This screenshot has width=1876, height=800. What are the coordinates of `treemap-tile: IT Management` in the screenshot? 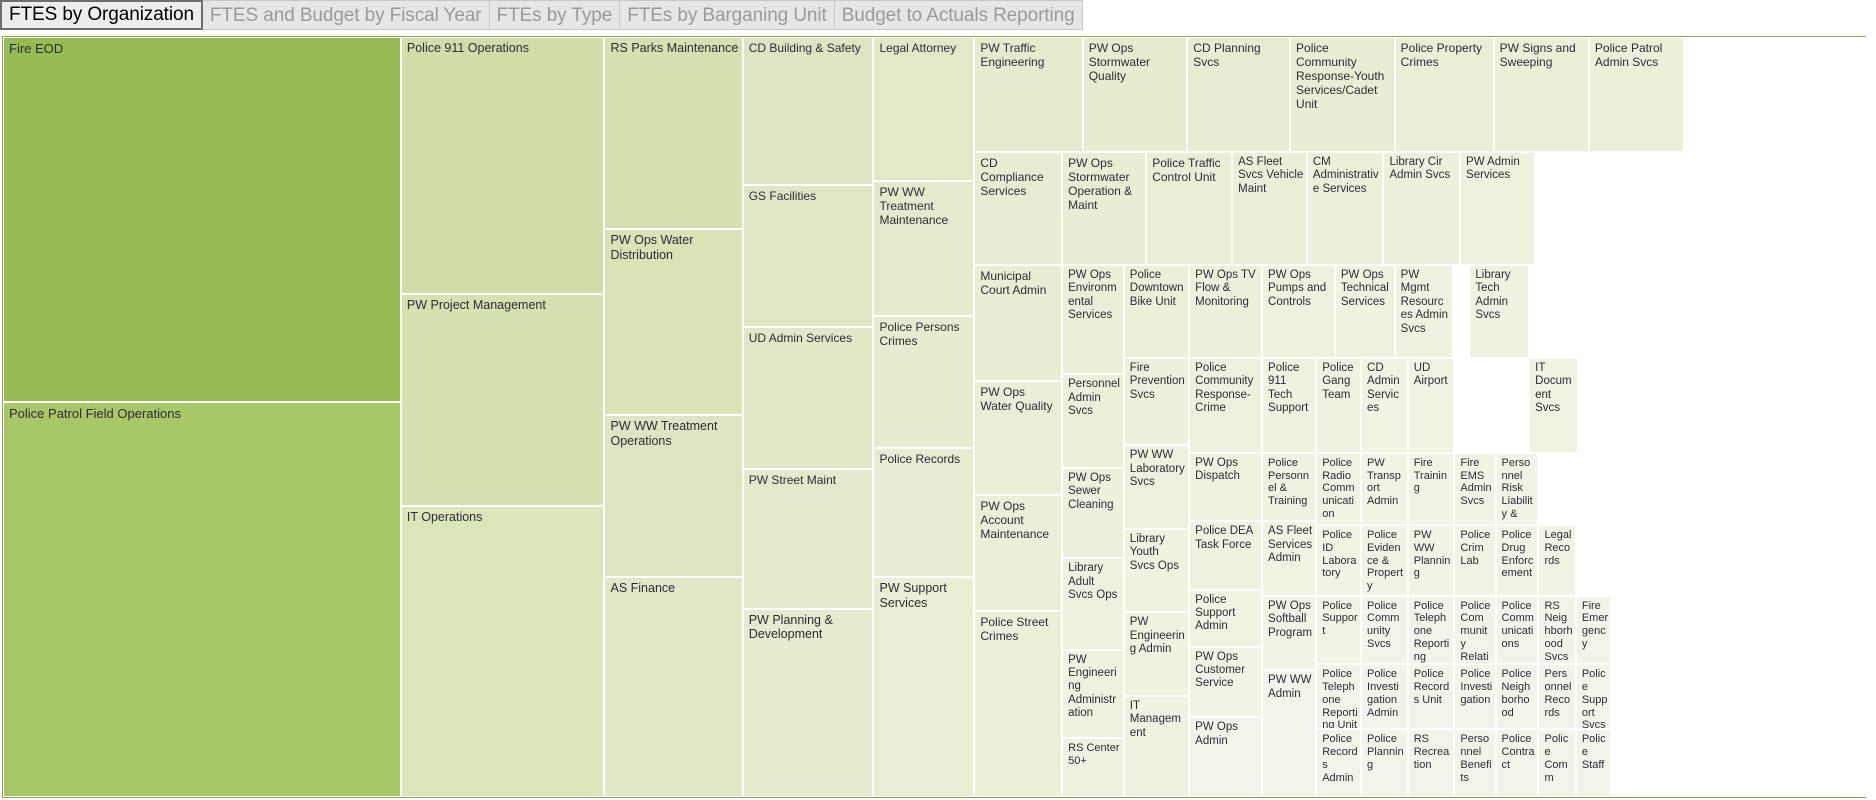 It's located at (1156, 746).